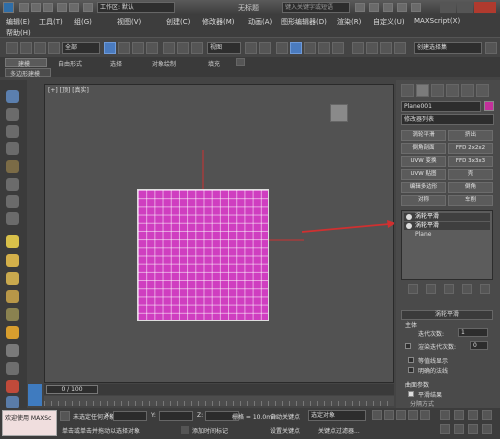 Image resolution: width=500 pixels, height=439 pixels. What do you see at coordinates (164, 63) in the screenshot?
I see `ribbon-tab-object-paint: 对象绘制` at bounding box center [164, 63].